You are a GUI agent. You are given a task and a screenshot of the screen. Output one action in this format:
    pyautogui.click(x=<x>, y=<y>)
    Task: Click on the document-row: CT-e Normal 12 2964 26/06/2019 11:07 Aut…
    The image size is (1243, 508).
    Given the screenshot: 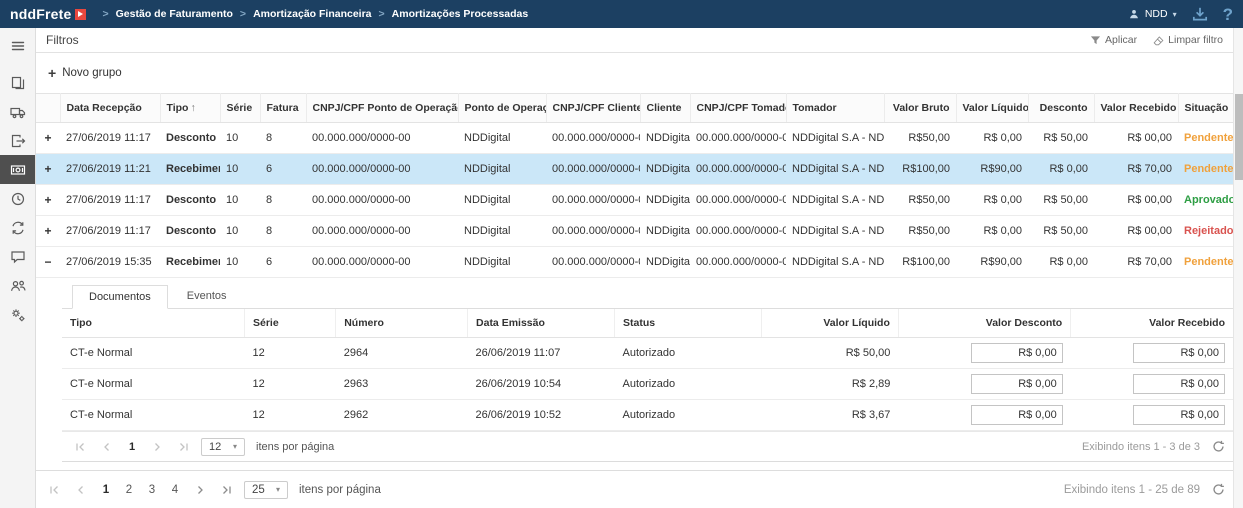 What is the action you would take?
    pyautogui.click(x=647, y=353)
    